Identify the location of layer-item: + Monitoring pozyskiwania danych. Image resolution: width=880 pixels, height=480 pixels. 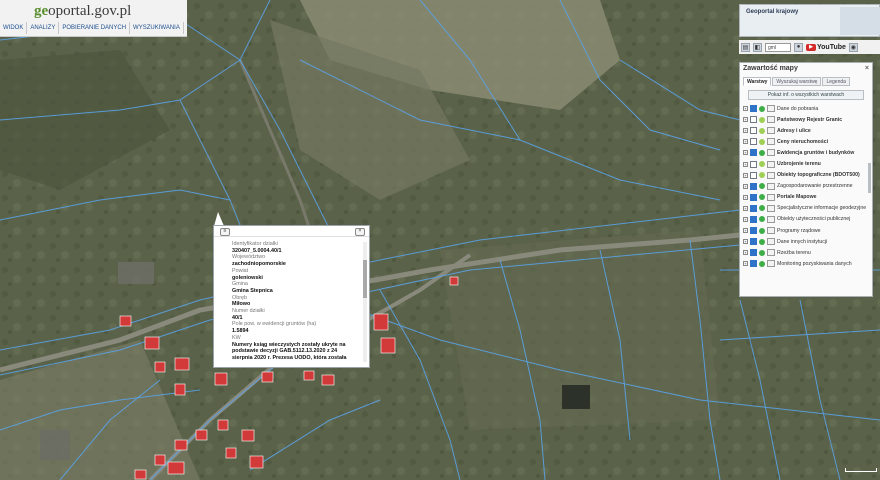
(807, 263).